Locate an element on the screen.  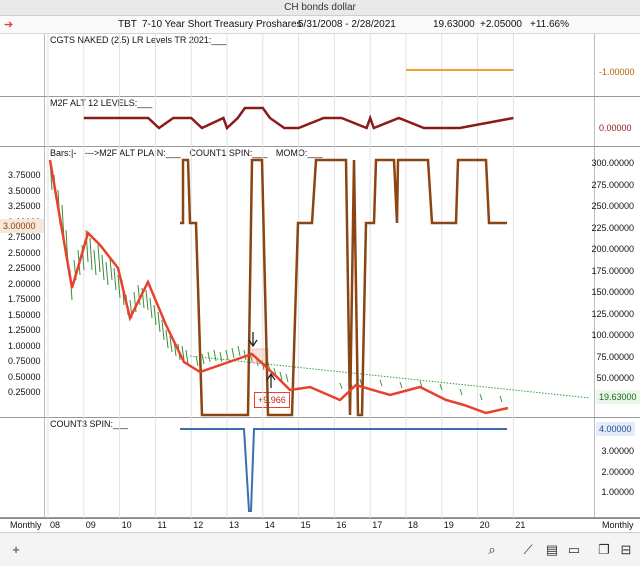
search-icon: ⌕ is located at coordinates (492, 550).